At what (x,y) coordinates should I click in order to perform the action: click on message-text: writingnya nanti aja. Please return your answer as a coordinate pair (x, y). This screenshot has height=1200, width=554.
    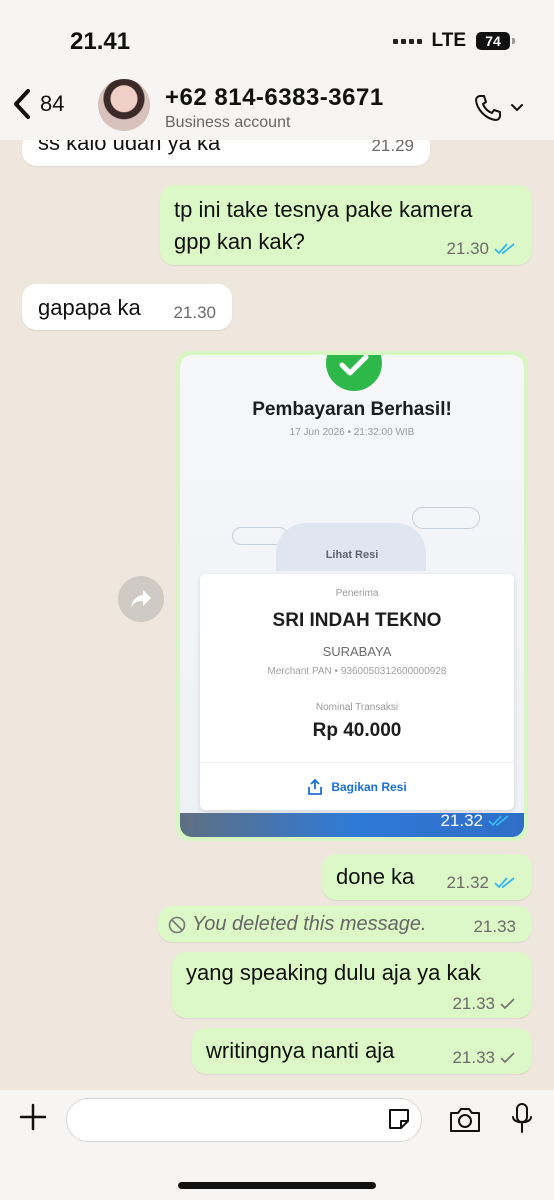
    Looking at the image, I should click on (300, 1050).